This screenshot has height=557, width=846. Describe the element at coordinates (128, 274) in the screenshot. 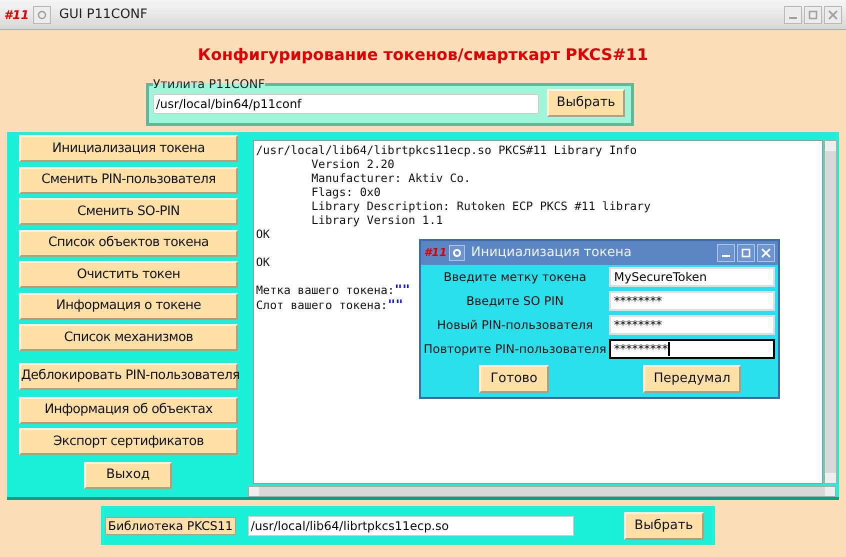

I see `action-button: Очистить токен` at that location.